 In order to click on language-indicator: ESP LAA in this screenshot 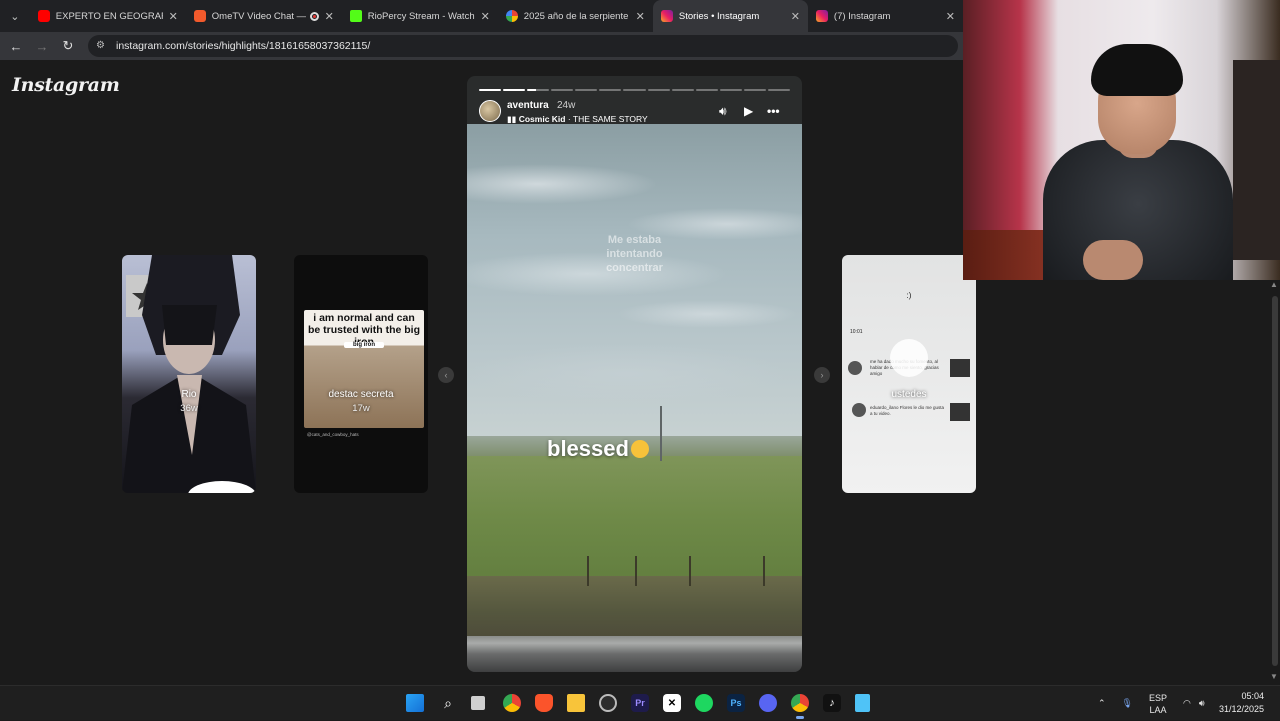, I will do `click(1158, 704)`.